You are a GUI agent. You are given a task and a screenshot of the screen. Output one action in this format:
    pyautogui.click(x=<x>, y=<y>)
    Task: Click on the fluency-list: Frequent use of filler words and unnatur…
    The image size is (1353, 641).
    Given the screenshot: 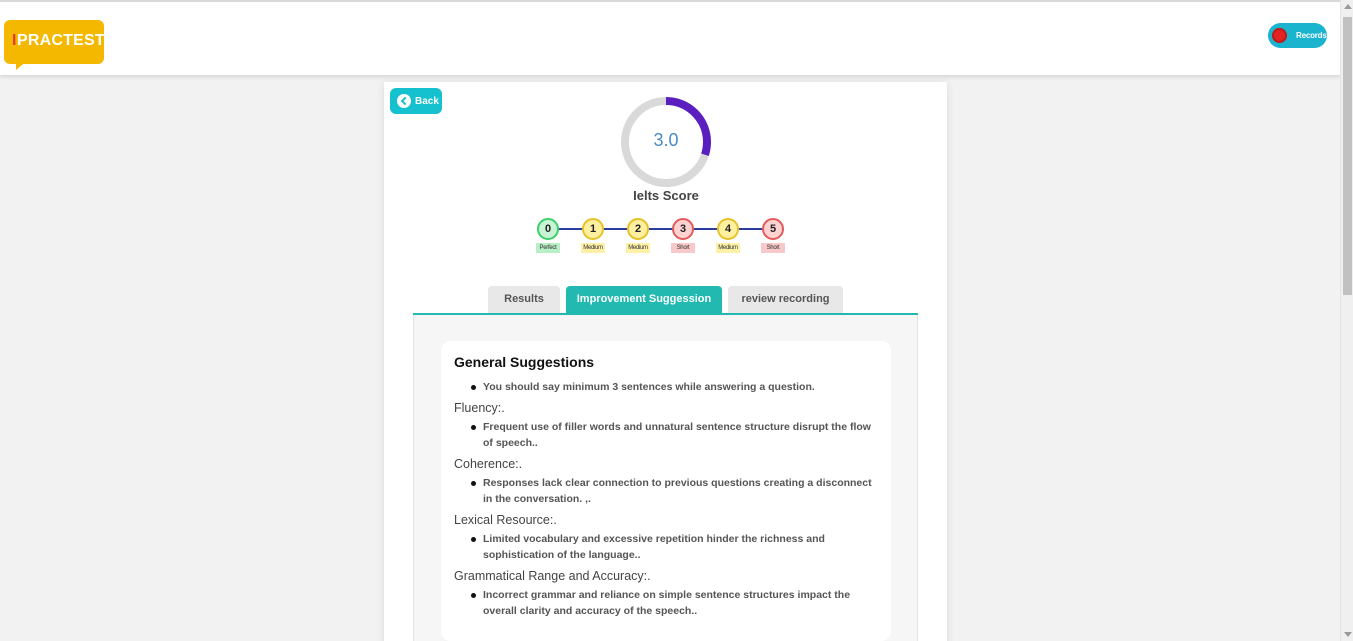 What is the action you would take?
    pyautogui.click(x=666, y=435)
    